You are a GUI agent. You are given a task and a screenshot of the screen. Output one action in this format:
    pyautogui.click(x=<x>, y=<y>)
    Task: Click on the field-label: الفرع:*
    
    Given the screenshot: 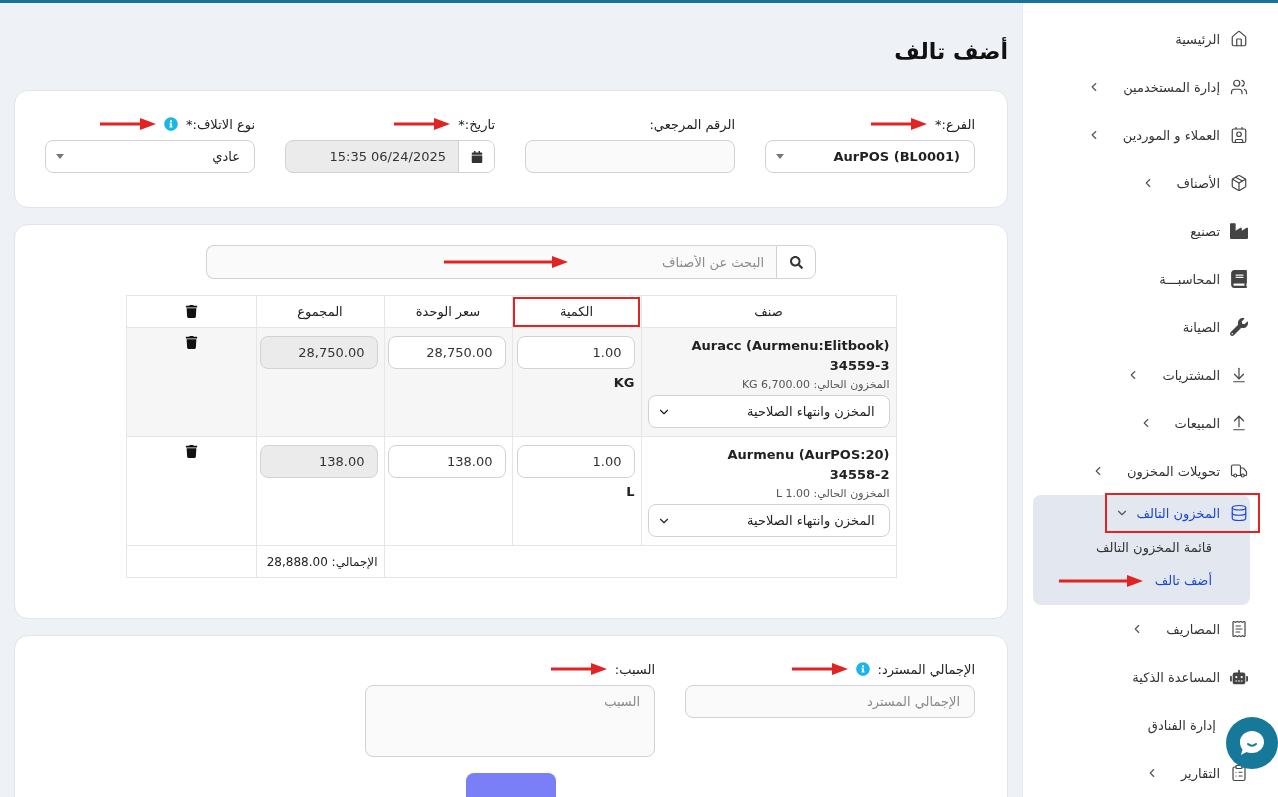 What is the action you would take?
    pyautogui.click(x=955, y=124)
    